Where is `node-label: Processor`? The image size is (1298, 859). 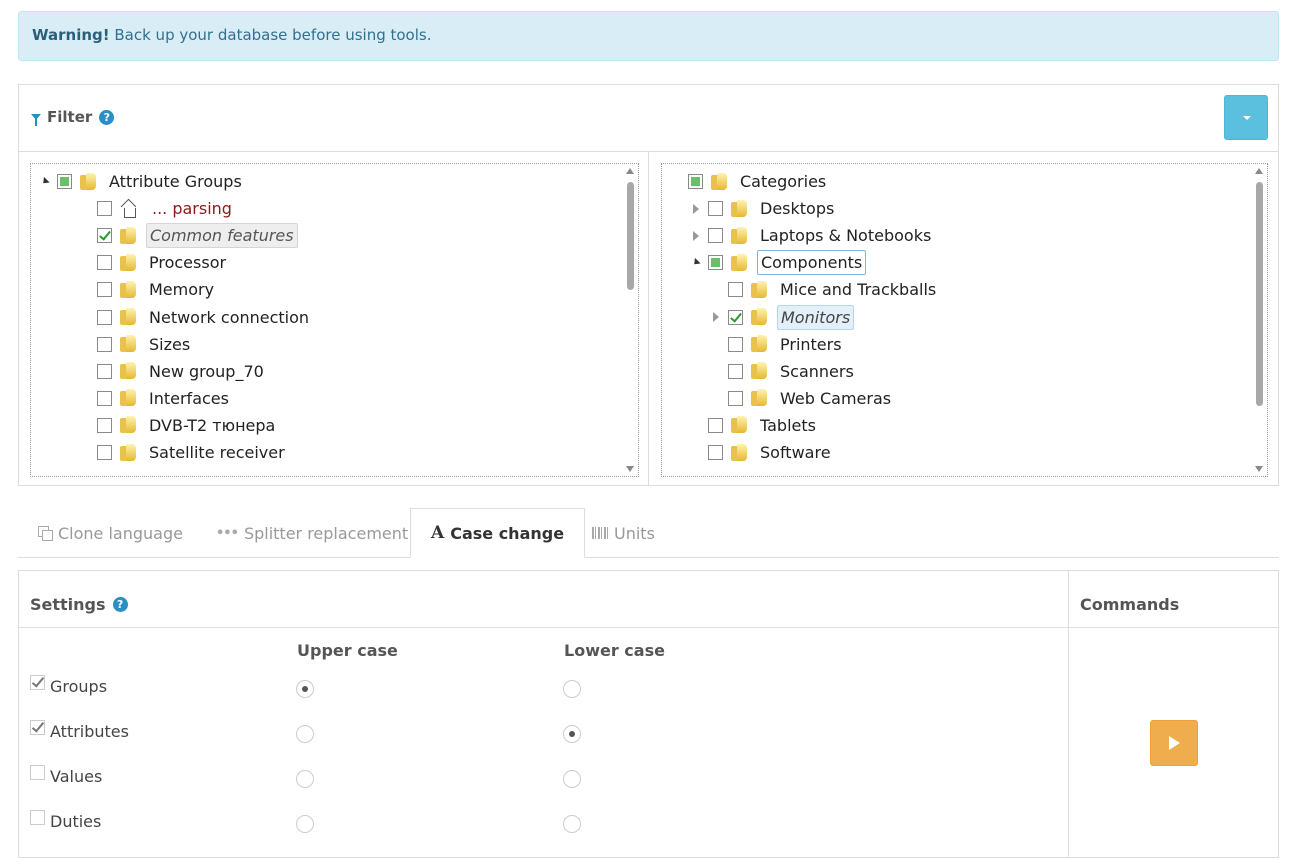
node-label: Processor is located at coordinates (187, 262).